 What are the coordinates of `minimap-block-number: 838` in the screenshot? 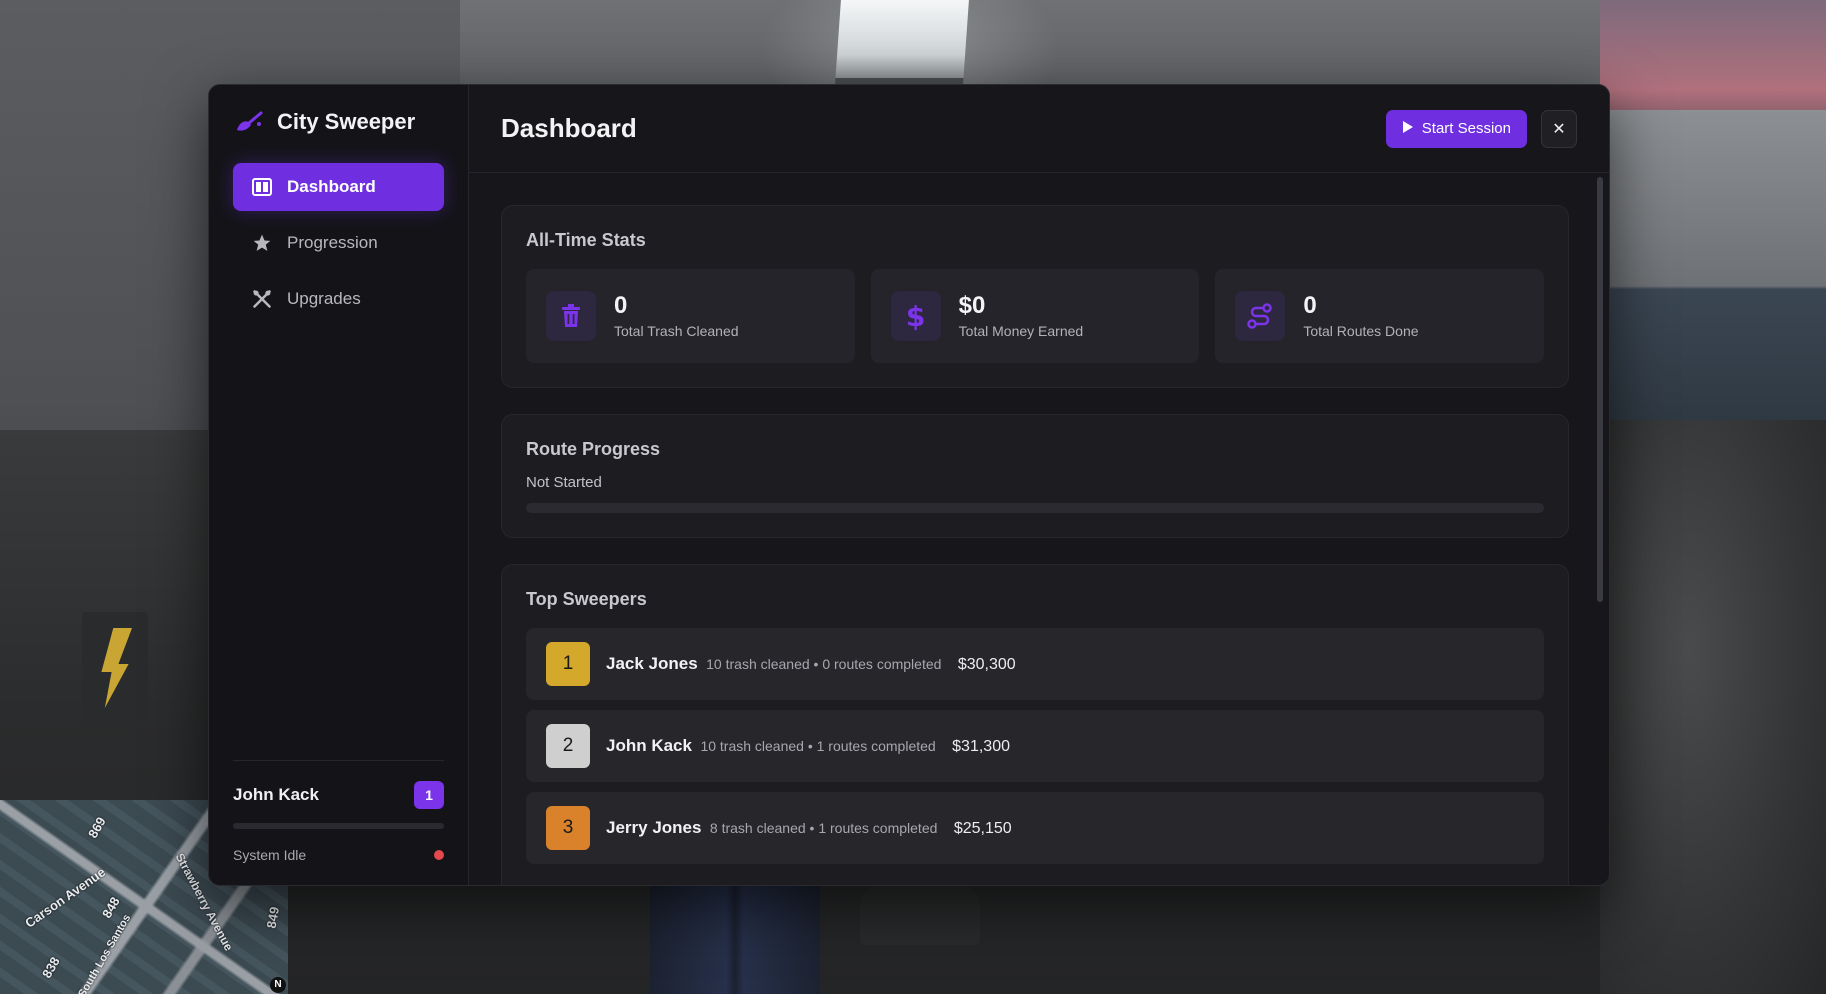 It's located at (50, 967).